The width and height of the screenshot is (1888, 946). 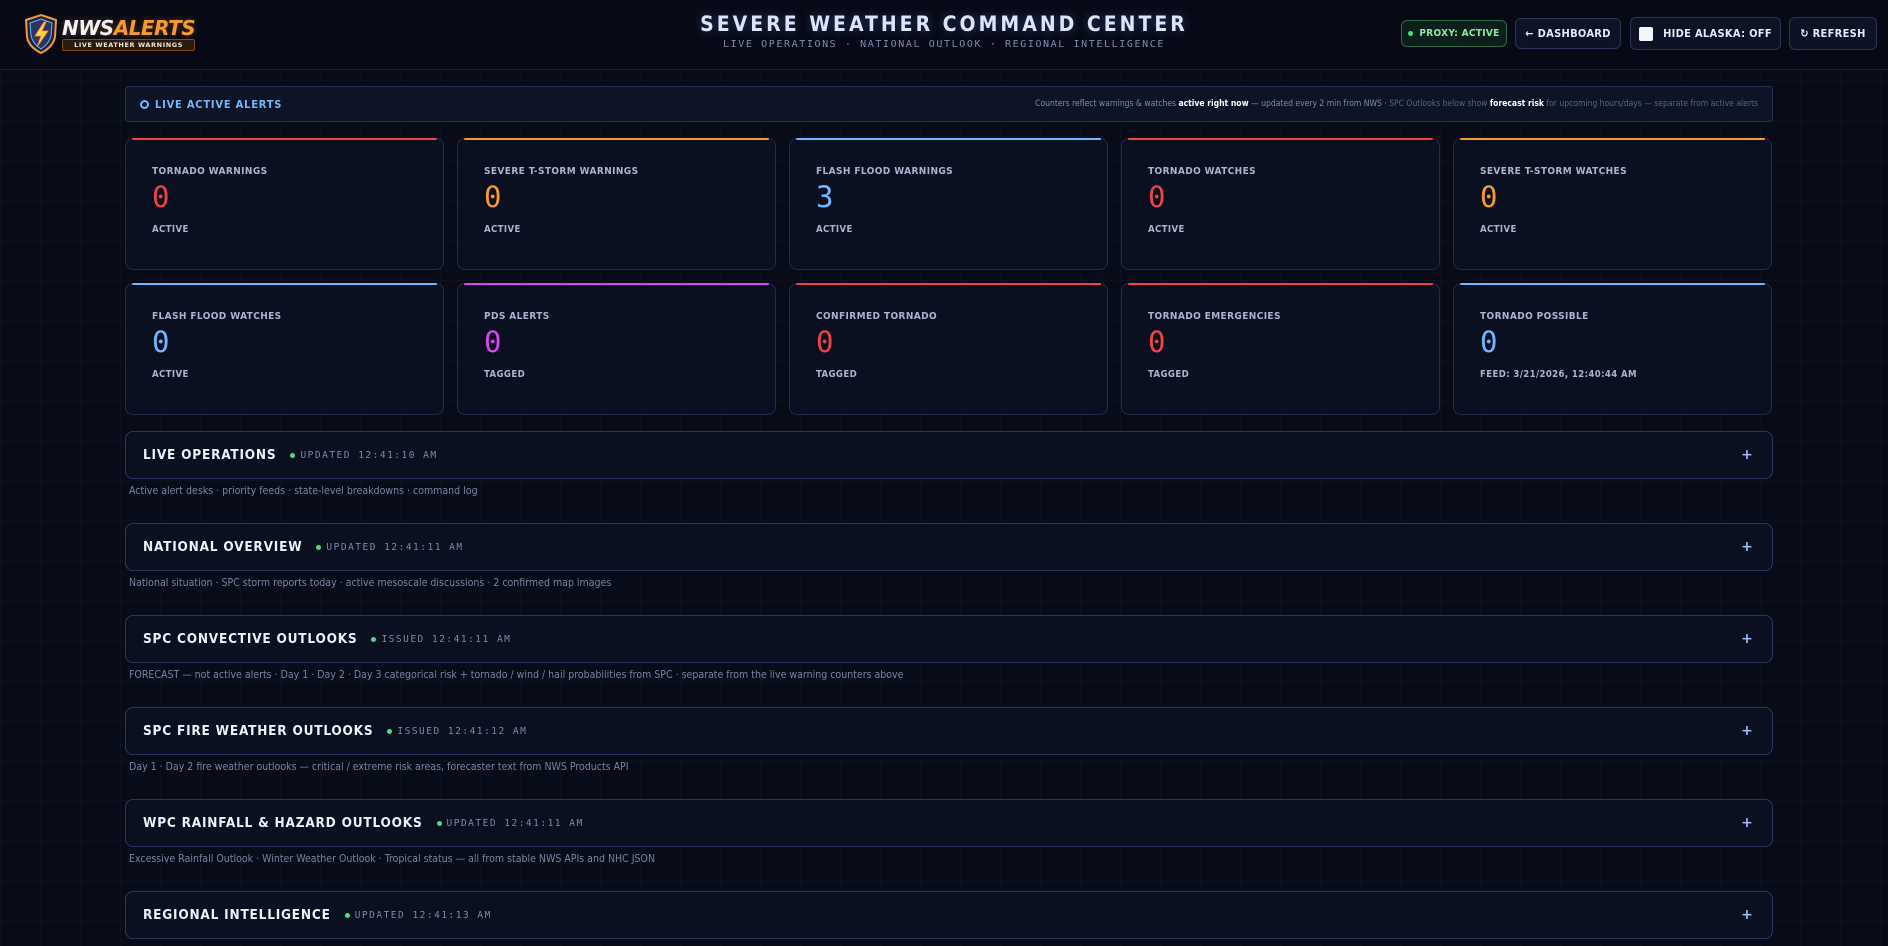 I want to click on counter-label: FLASH FLOOD WARNINGS, so click(x=885, y=171).